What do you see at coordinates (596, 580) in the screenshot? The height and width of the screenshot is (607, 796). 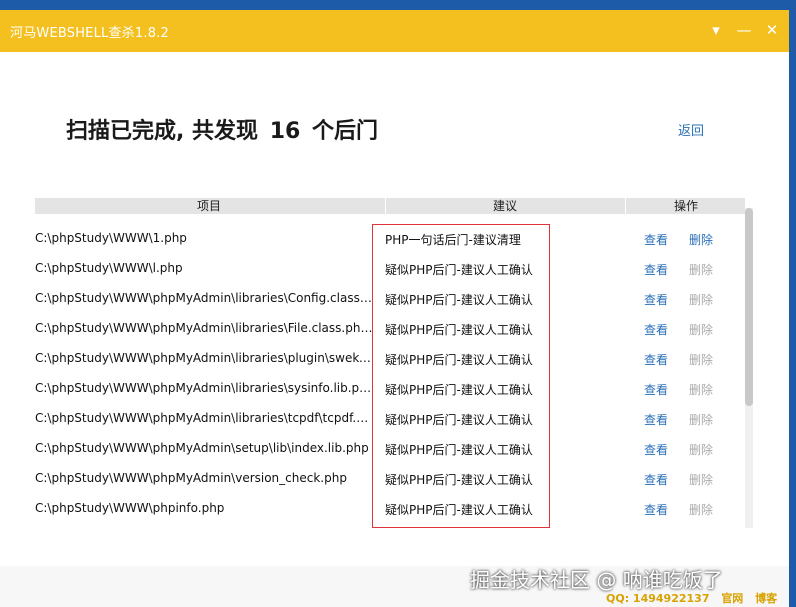 I see `watermark-text: 掘金技术社区 @ 呐谁吃饭了` at bounding box center [596, 580].